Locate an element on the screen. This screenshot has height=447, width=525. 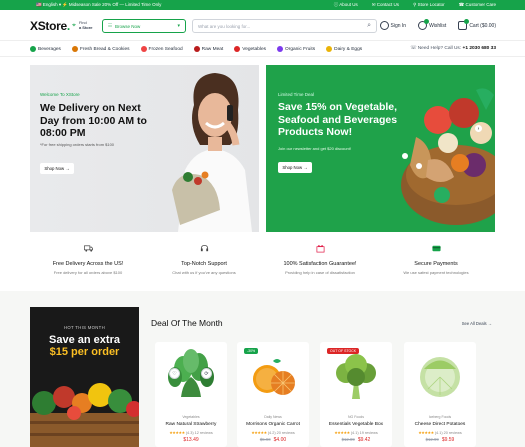
feature-desc: Free delivery for all orders above $100 is located at coordinates (88, 272).